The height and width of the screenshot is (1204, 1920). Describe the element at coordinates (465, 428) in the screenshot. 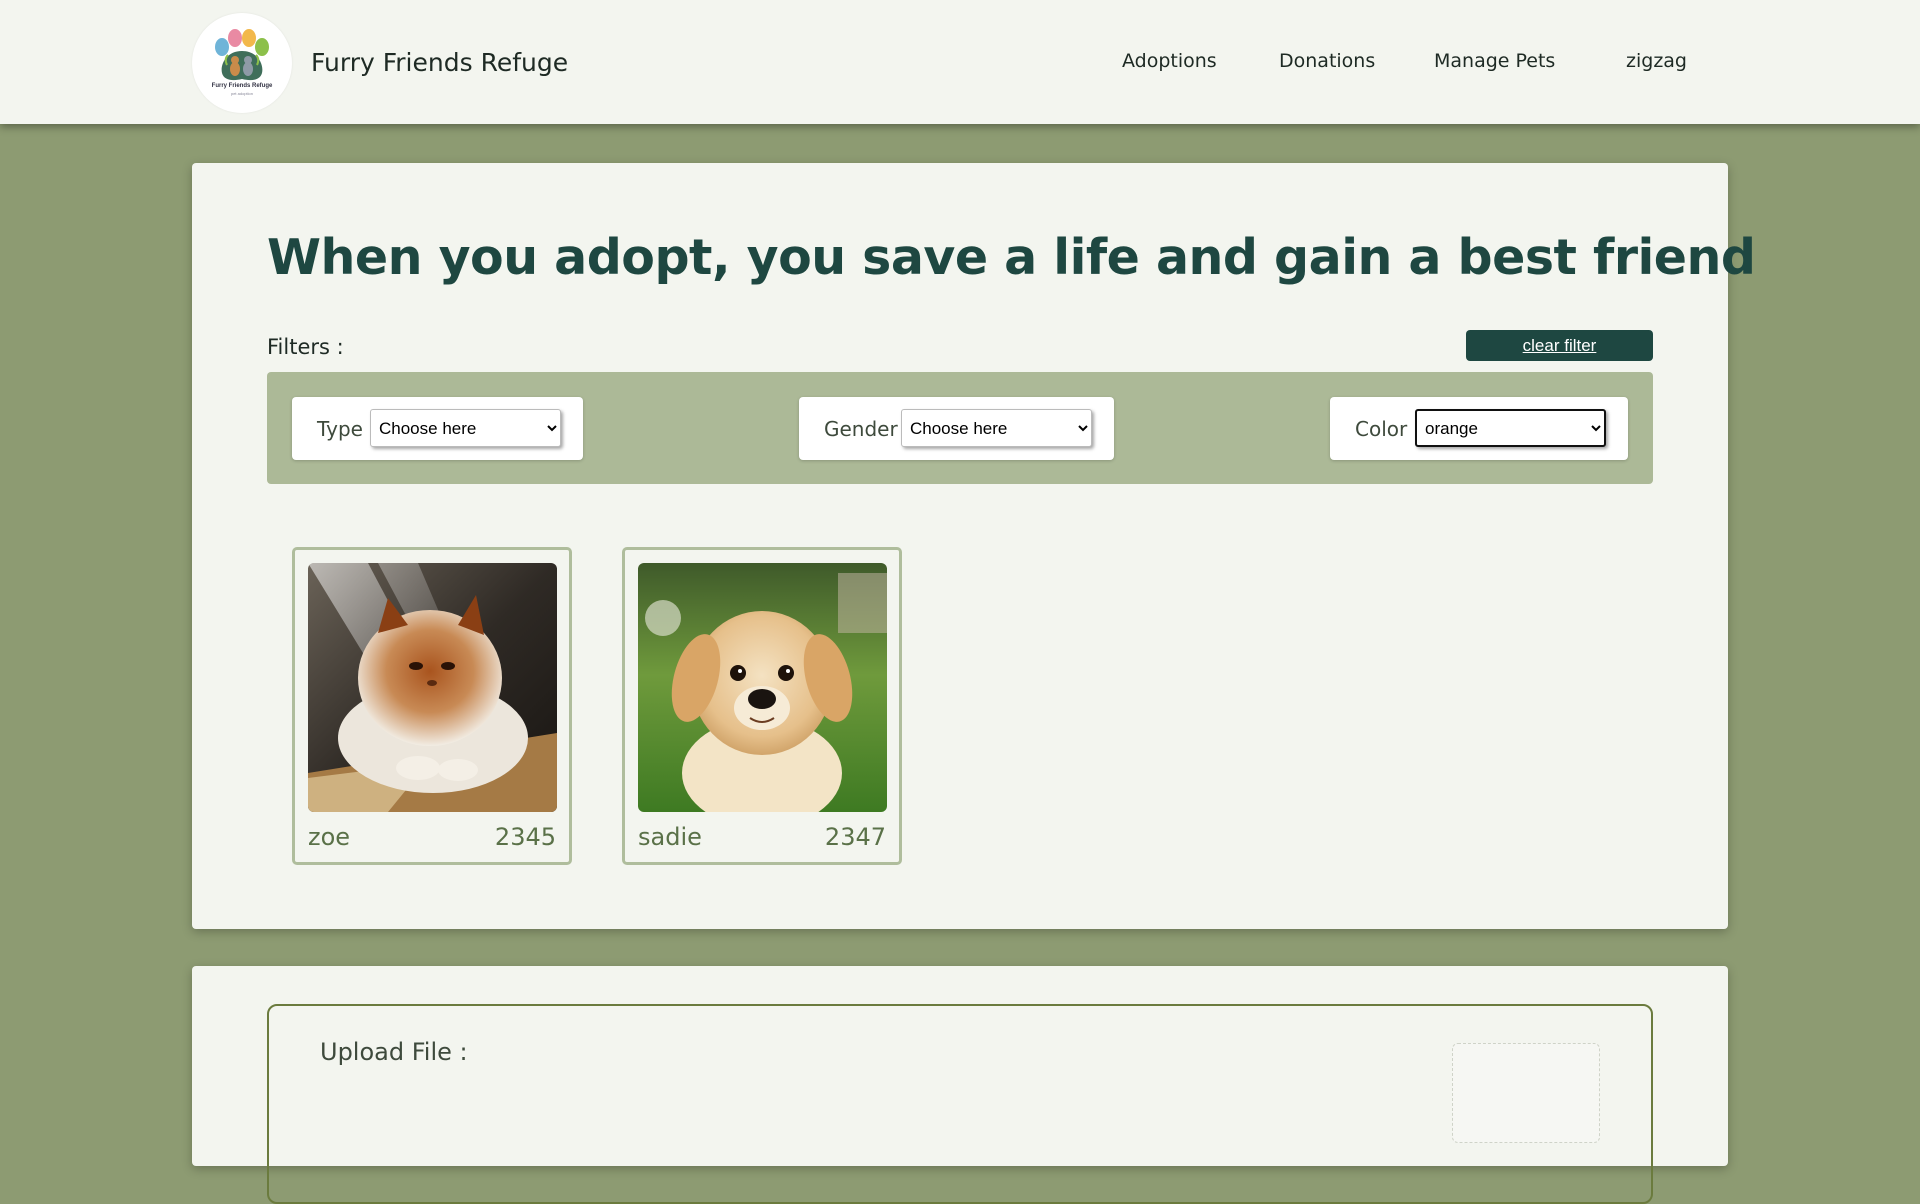

I see `type-select: Choose here` at that location.